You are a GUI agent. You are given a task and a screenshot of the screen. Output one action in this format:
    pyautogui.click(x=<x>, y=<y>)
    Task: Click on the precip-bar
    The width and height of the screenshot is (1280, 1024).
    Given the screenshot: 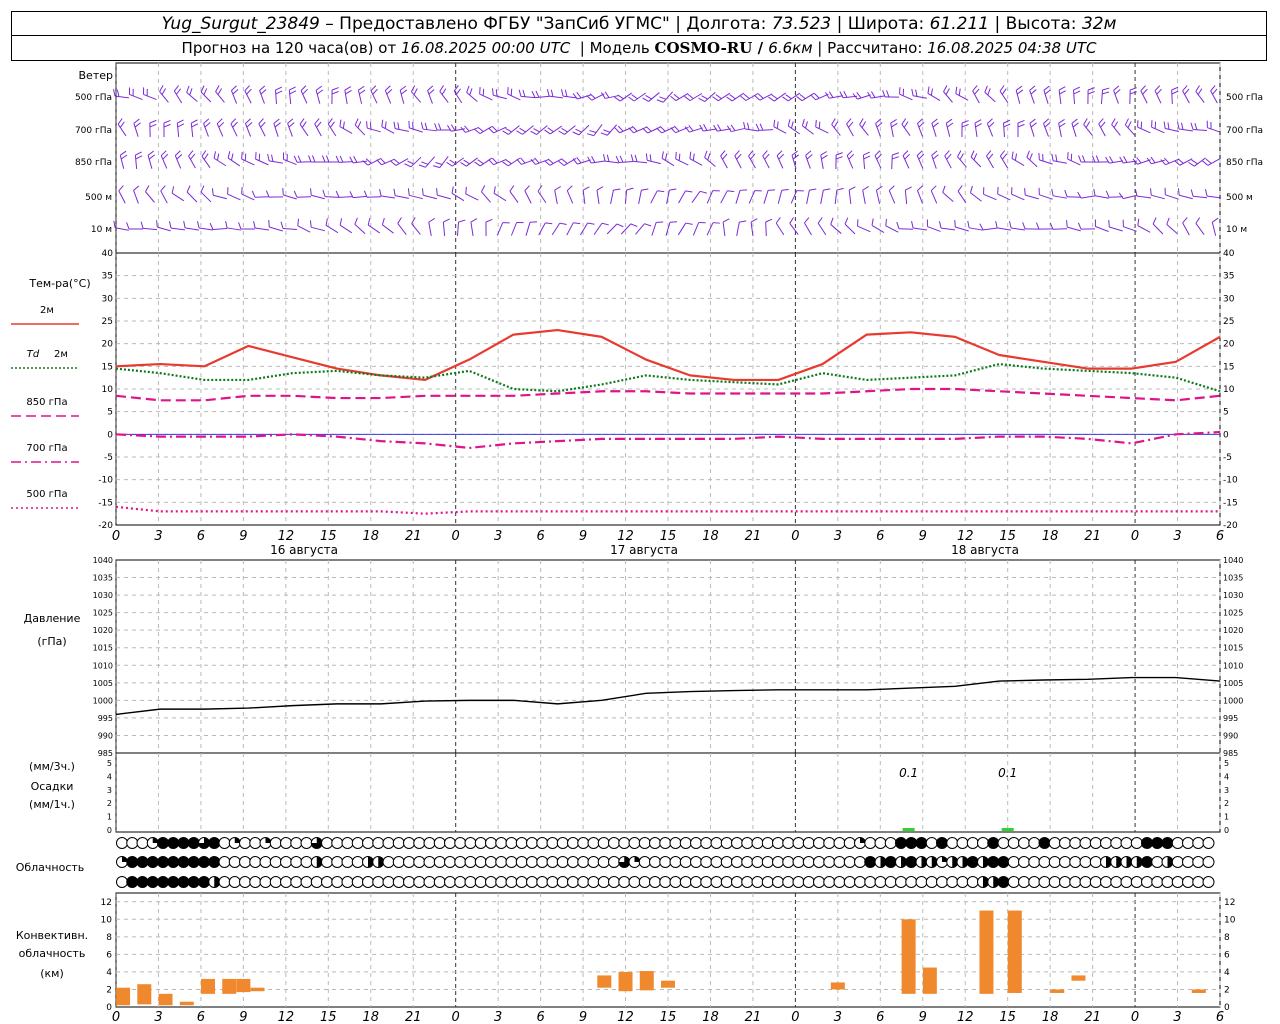 What is the action you would take?
    pyautogui.click(x=1007, y=829)
    